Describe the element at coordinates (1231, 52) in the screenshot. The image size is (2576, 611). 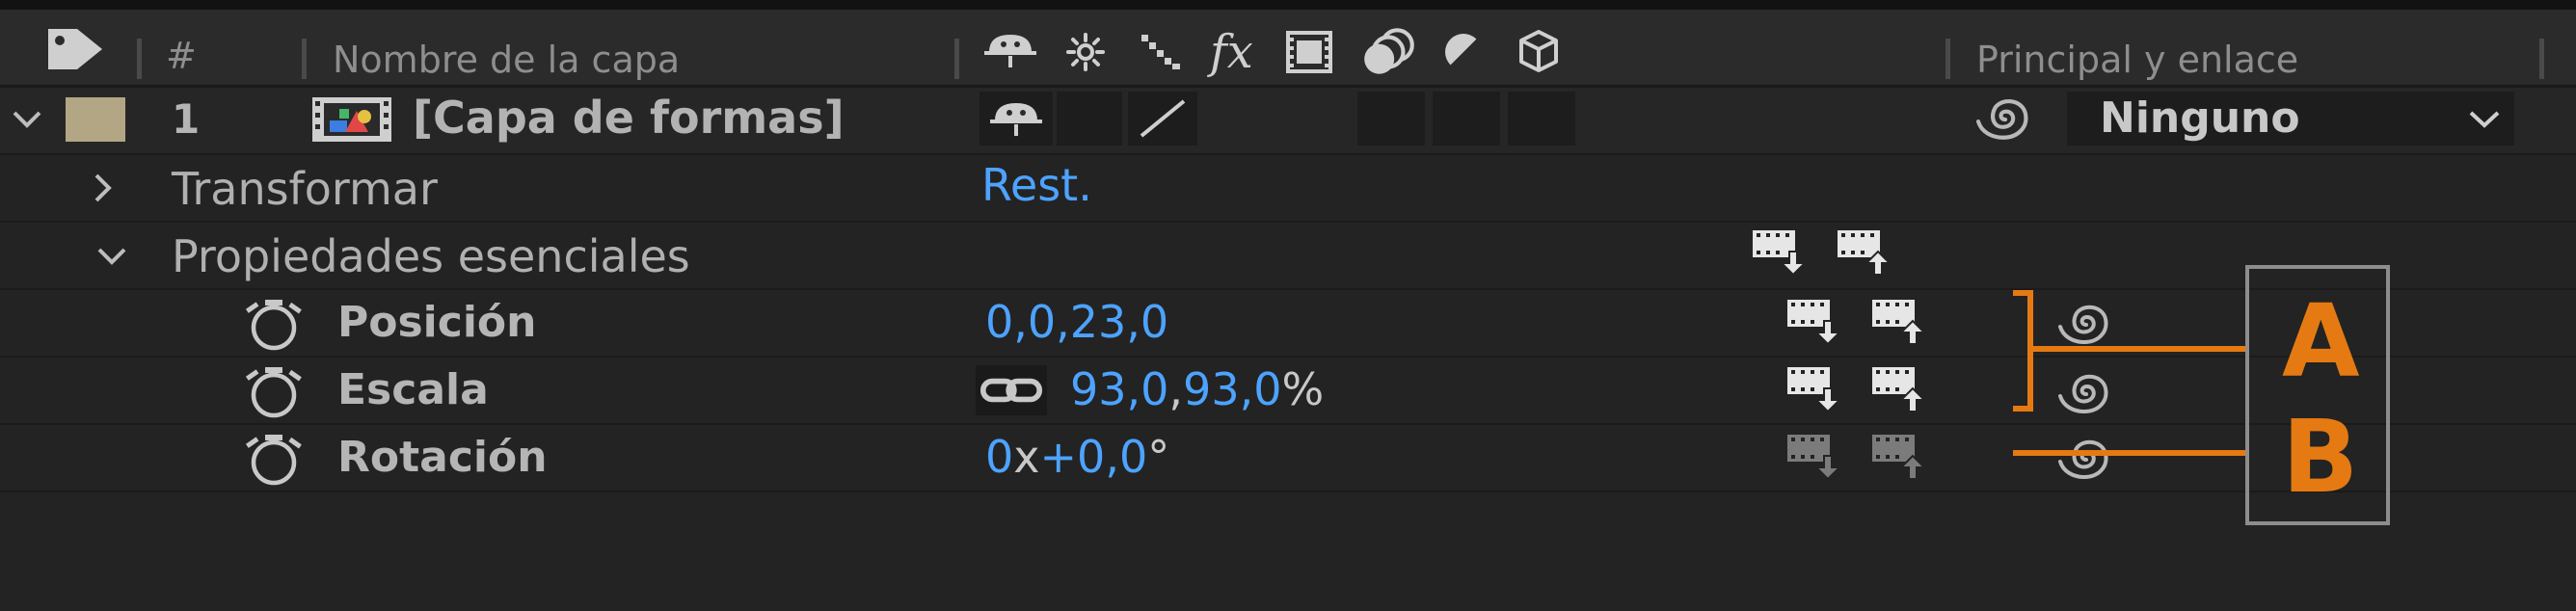
I see `fx-icon: fx` at that location.